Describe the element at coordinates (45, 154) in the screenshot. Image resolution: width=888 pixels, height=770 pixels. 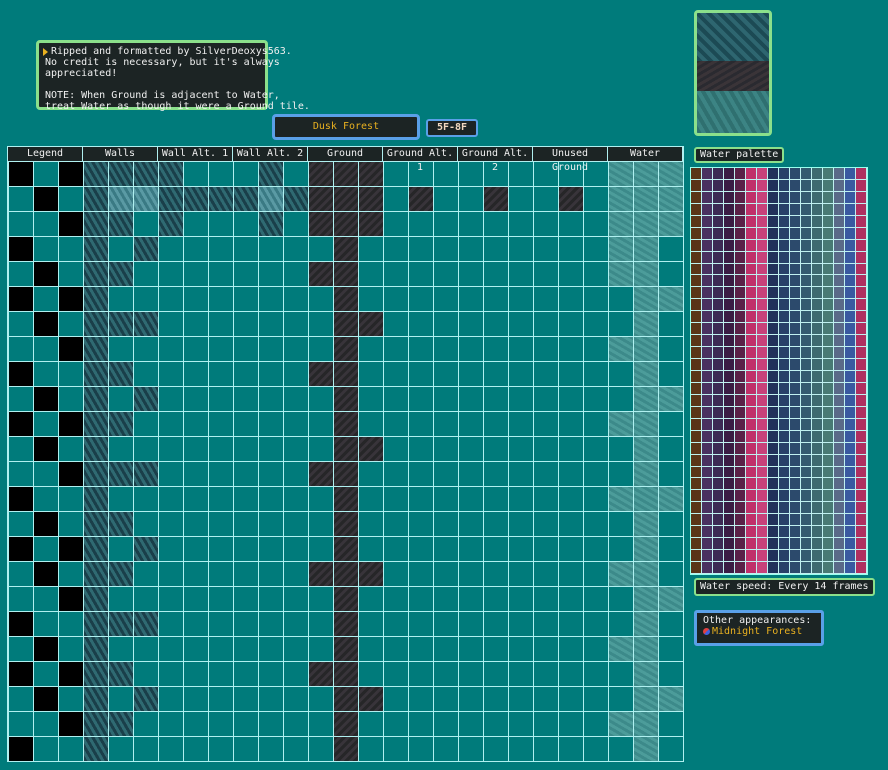
I see `column-header: Legend` at that location.